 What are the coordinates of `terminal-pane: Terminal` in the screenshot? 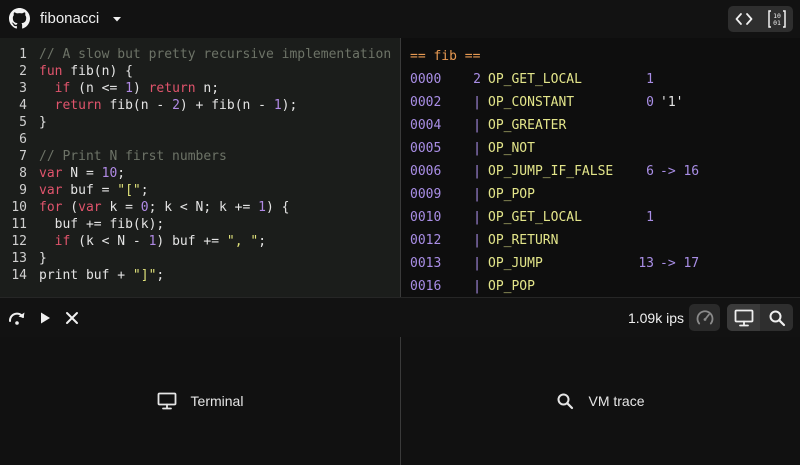 It's located at (200, 401).